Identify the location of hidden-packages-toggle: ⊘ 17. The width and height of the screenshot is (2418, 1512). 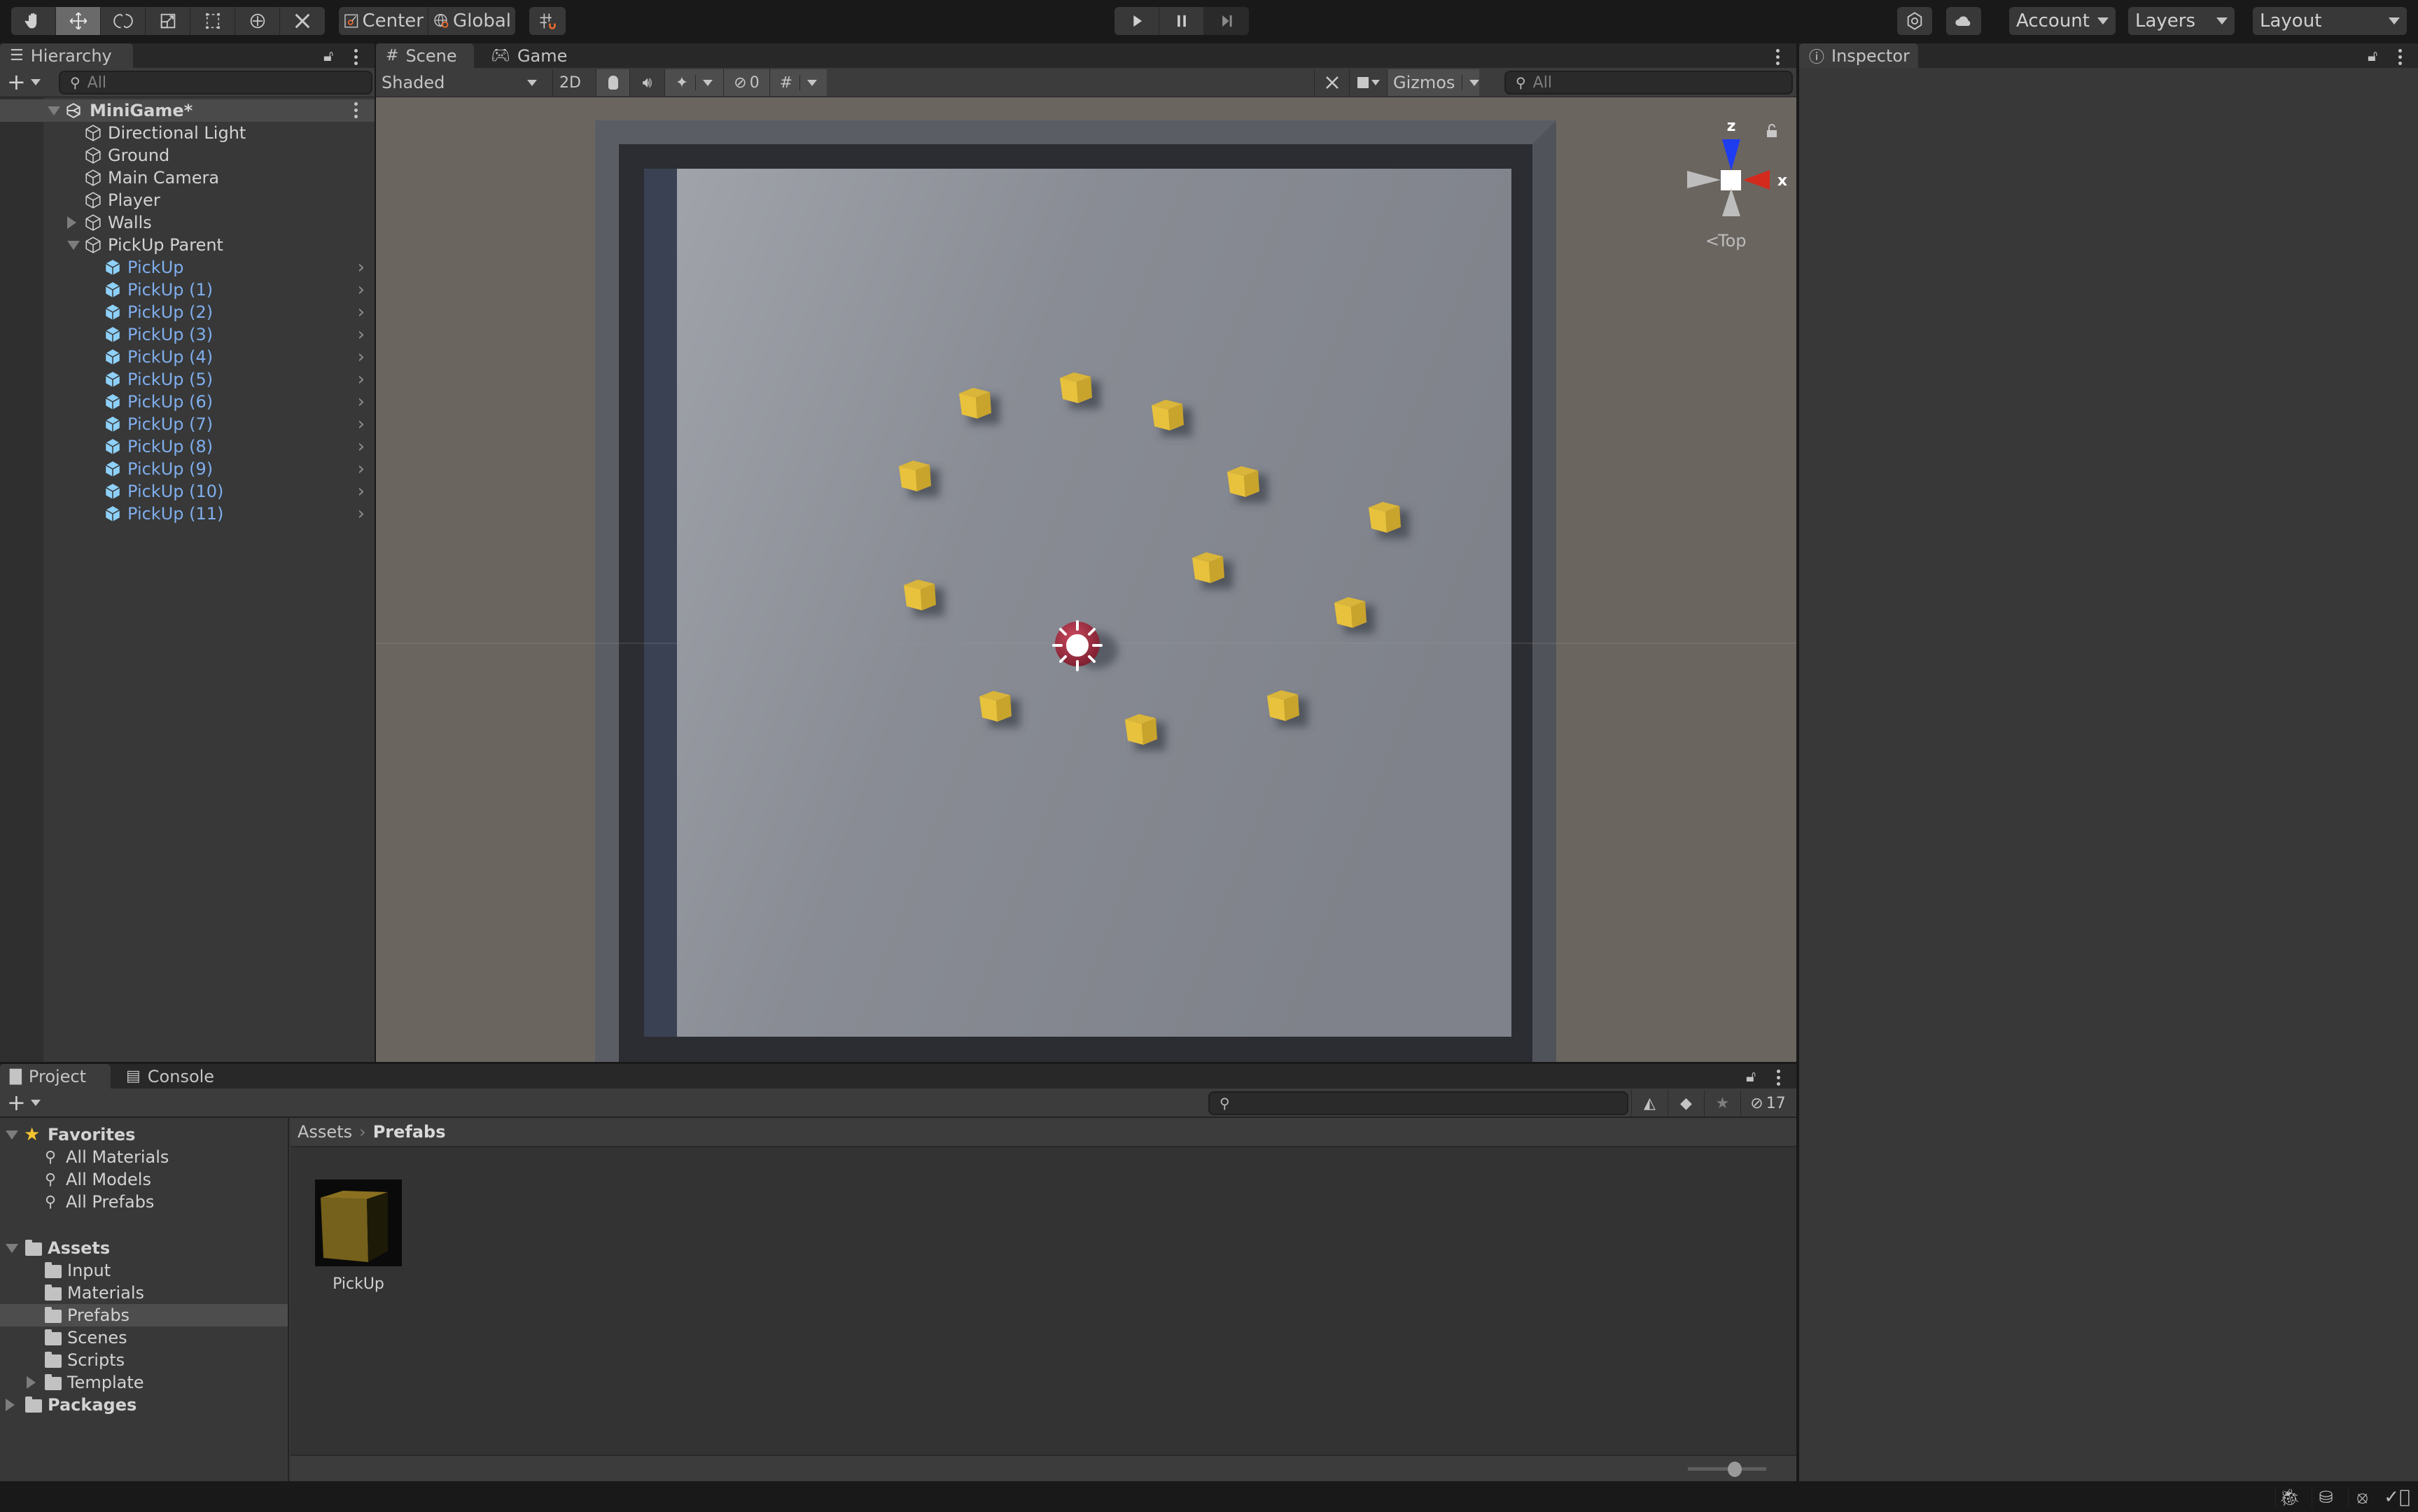
(1767, 1103).